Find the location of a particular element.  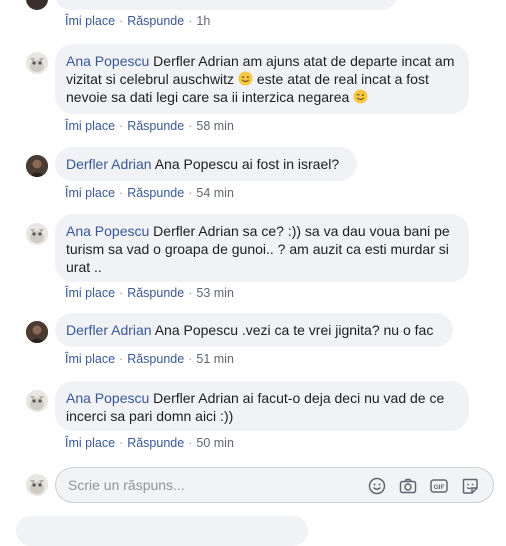

gif-icon: GIF is located at coordinates (439, 486).